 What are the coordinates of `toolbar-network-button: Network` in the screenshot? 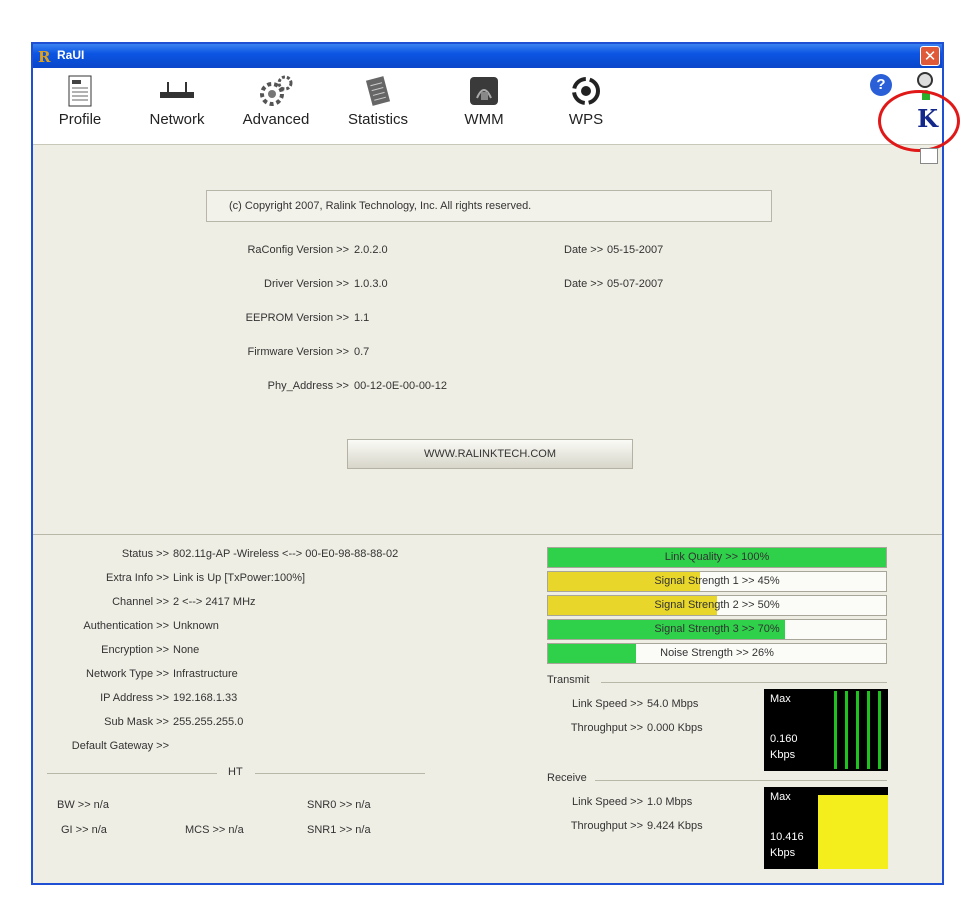 It's located at (177, 100).